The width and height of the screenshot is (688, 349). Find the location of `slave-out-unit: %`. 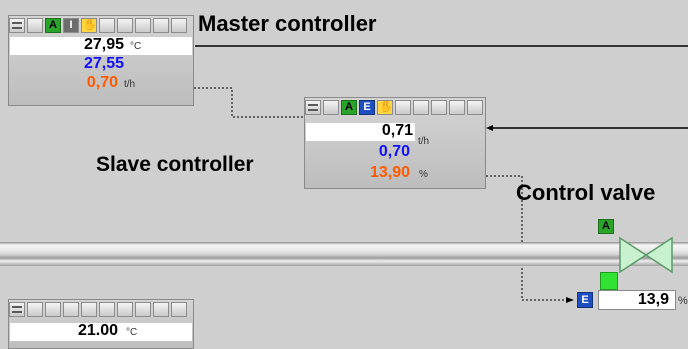

slave-out-unit: % is located at coordinates (423, 174).